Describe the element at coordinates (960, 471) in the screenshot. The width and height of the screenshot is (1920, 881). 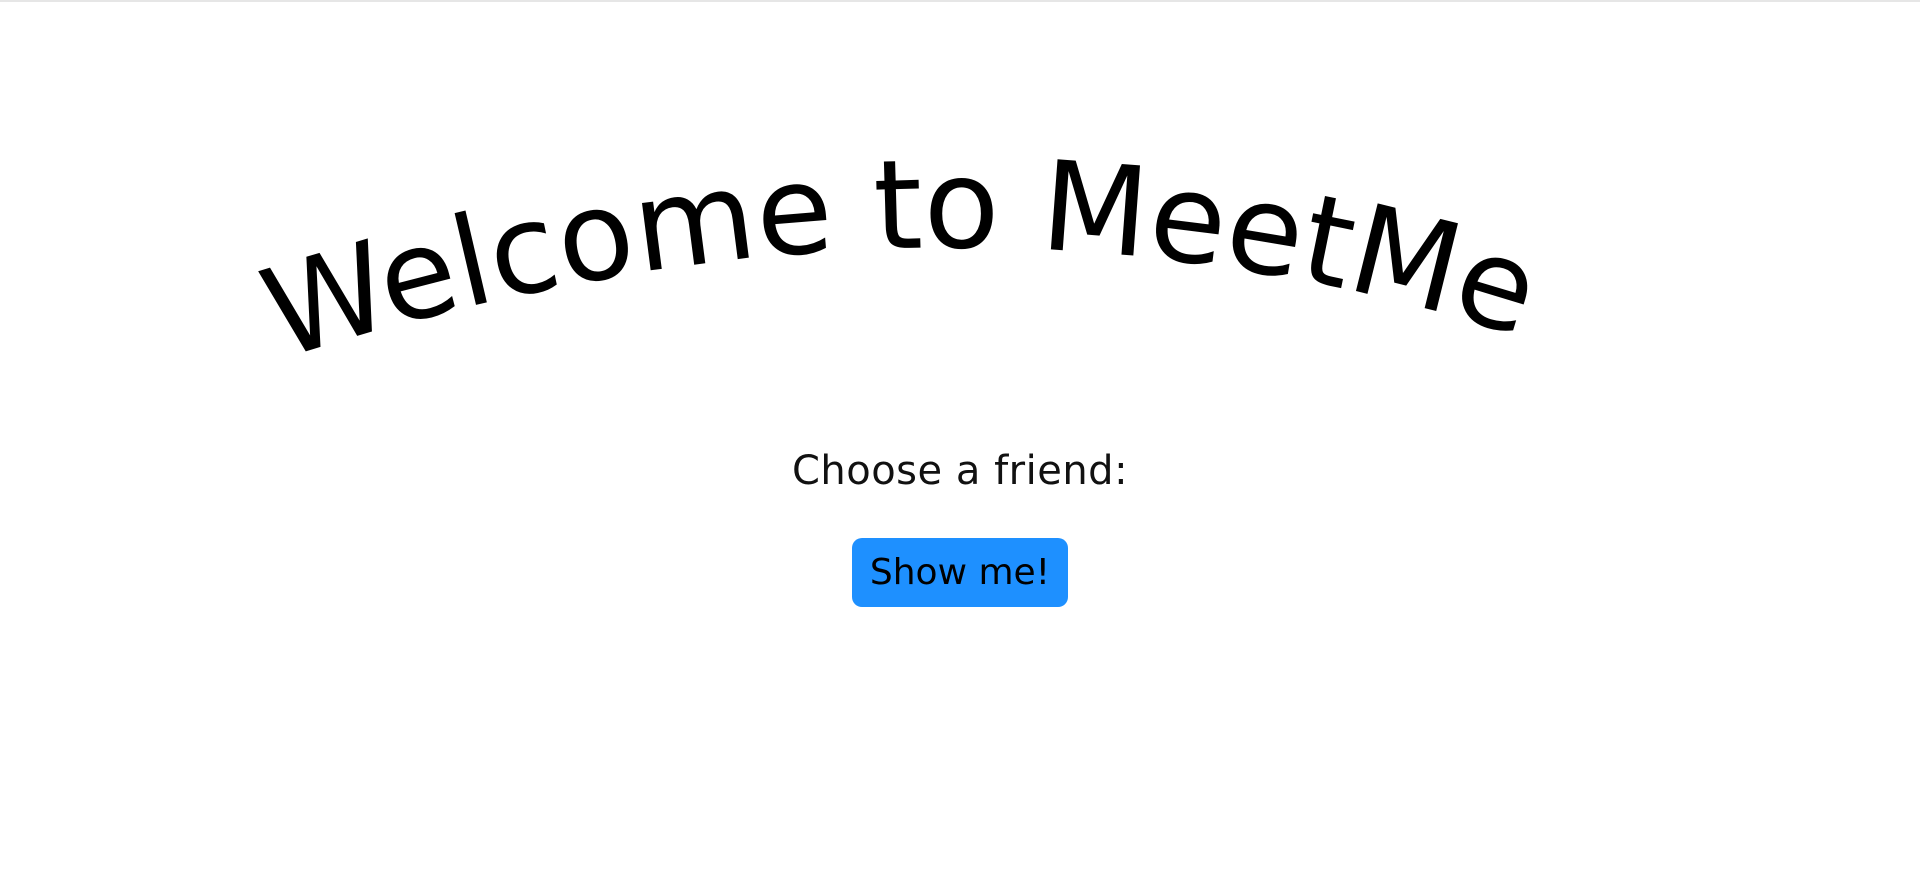
I see `choose-friend-label: Choose a friend:` at that location.